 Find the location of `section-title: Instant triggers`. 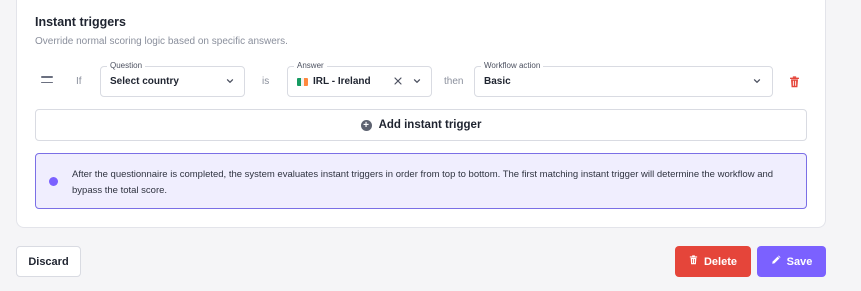

section-title: Instant triggers is located at coordinates (80, 22).